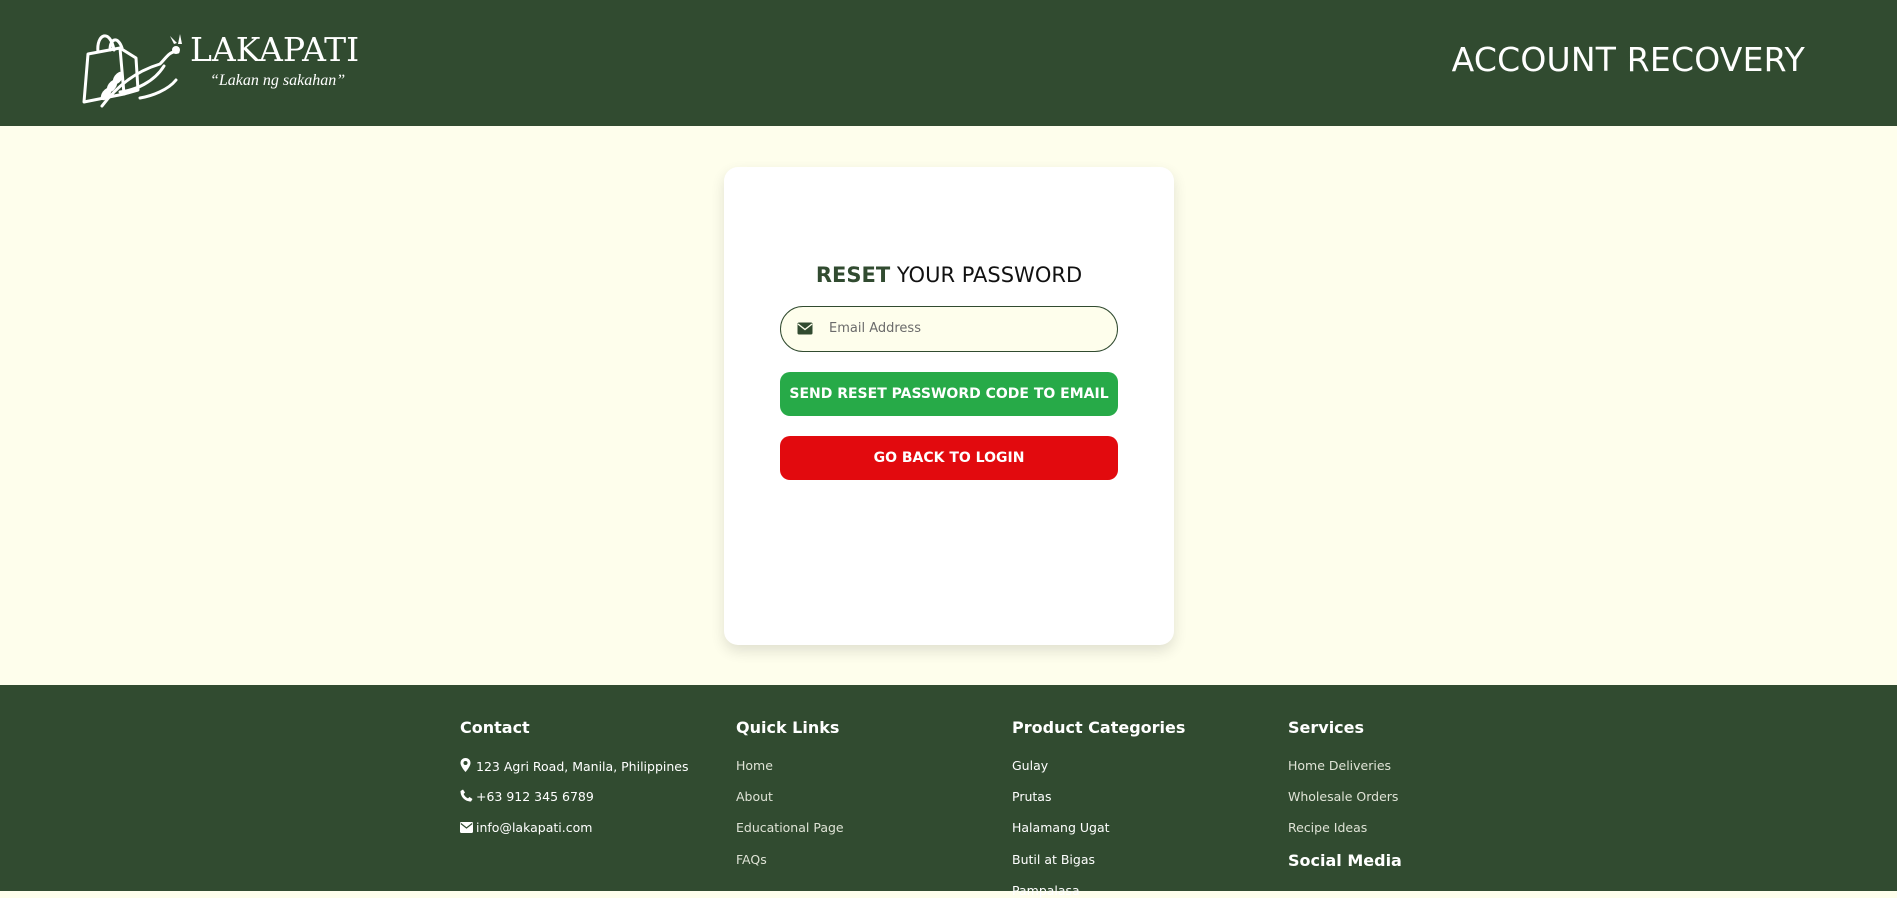 The height and width of the screenshot is (898, 1897). What do you see at coordinates (1327, 827) in the screenshot?
I see `footer-service-recipe-ideas: Recipe Ideas` at bounding box center [1327, 827].